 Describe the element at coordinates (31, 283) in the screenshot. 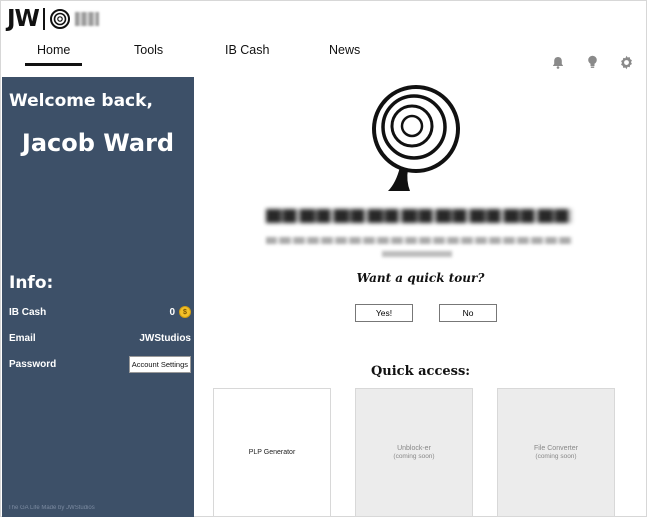

I see `info-heading: Info:` at that location.